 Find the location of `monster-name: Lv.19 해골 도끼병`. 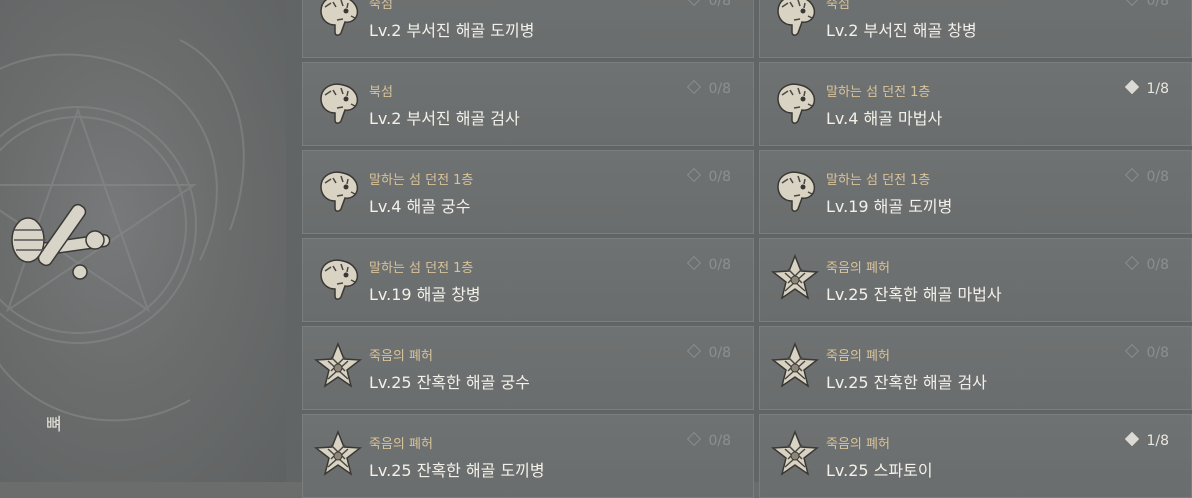

monster-name: Lv.19 해골 도끼병 is located at coordinates (889, 206).